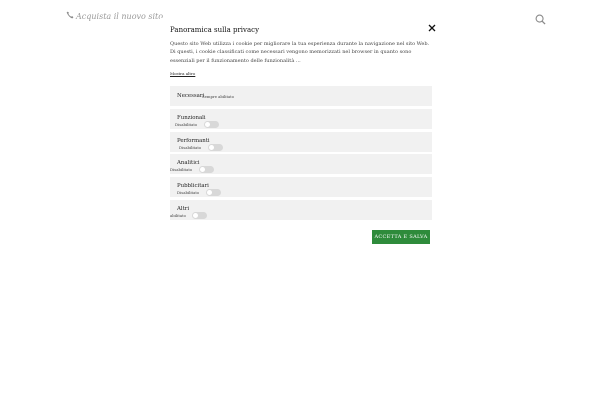  I want to click on phone-icon, so click(70, 16).